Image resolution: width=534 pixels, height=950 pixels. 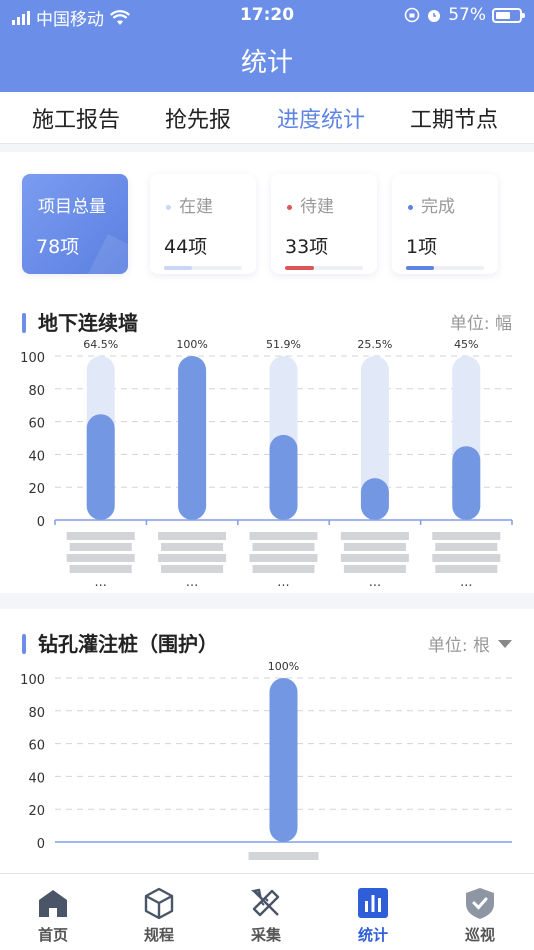 What do you see at coordinates (324, 268) in the screenshot?
I see `pending-bar` at bounding box center [324, 268].